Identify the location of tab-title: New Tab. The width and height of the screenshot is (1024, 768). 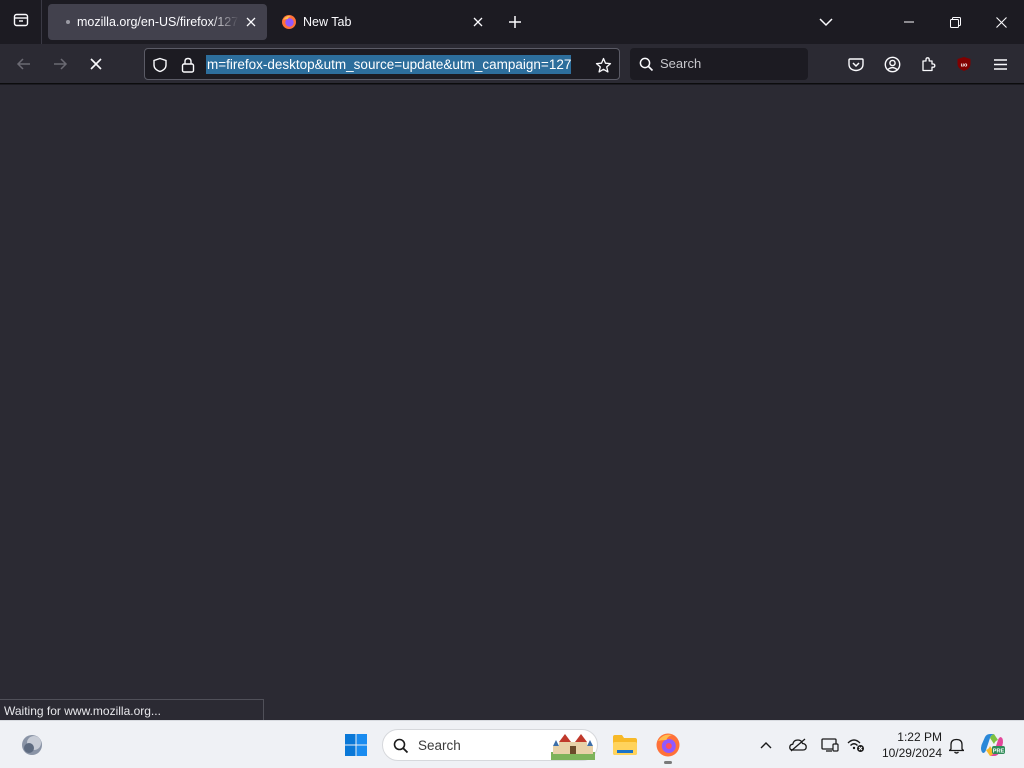
(327, 22).